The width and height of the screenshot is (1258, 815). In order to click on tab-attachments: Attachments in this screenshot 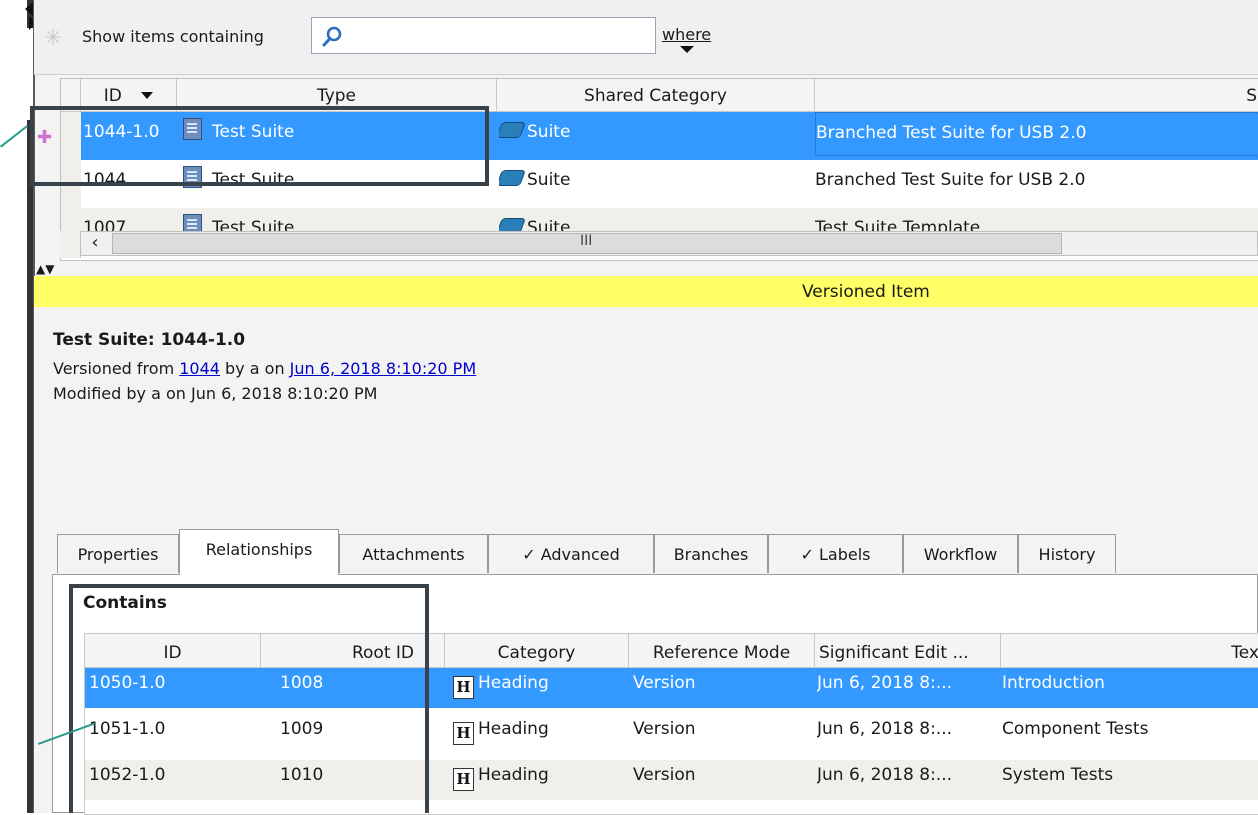, I will do `click(413, 553)`.